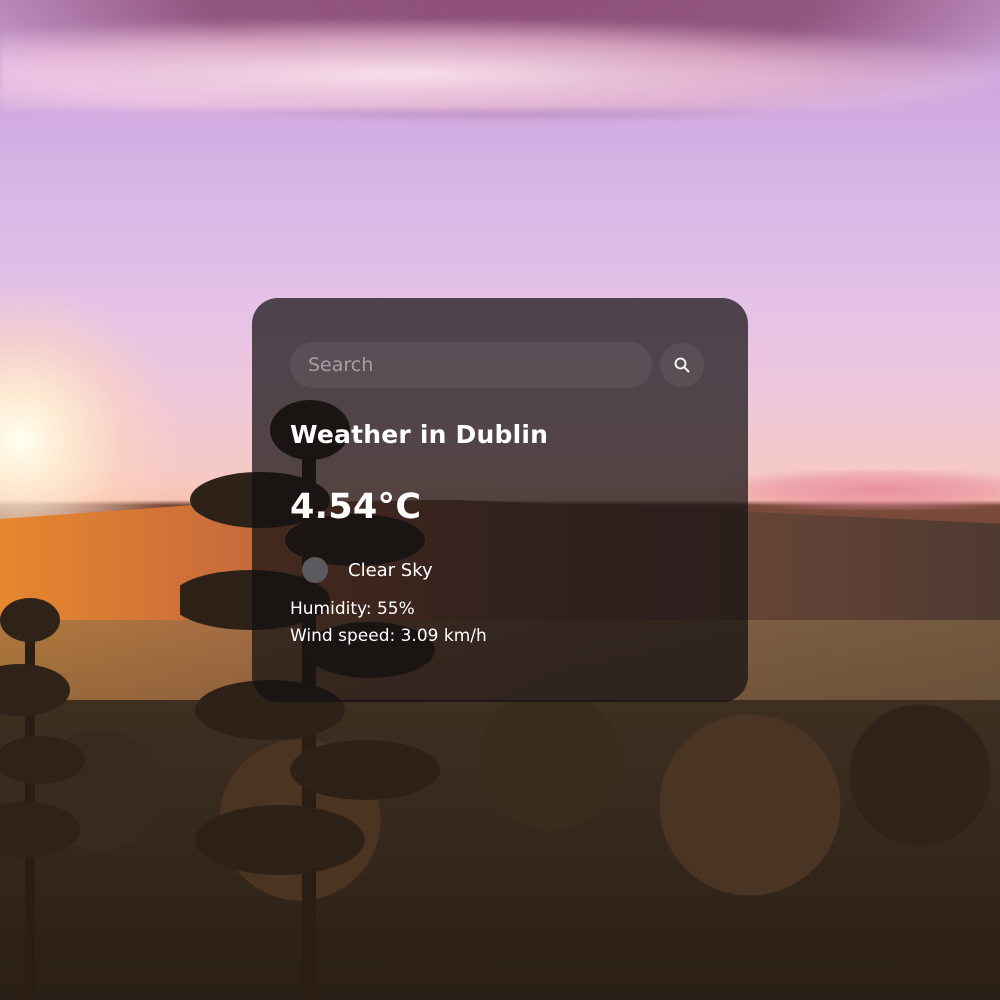 This screenshot has width=1000, height=1000. What do you see at coordinates (388, 636) in the screenshot?
I see `wind-speed: Wind speed: 3.09 km/h` at bounding box center [388, 636].